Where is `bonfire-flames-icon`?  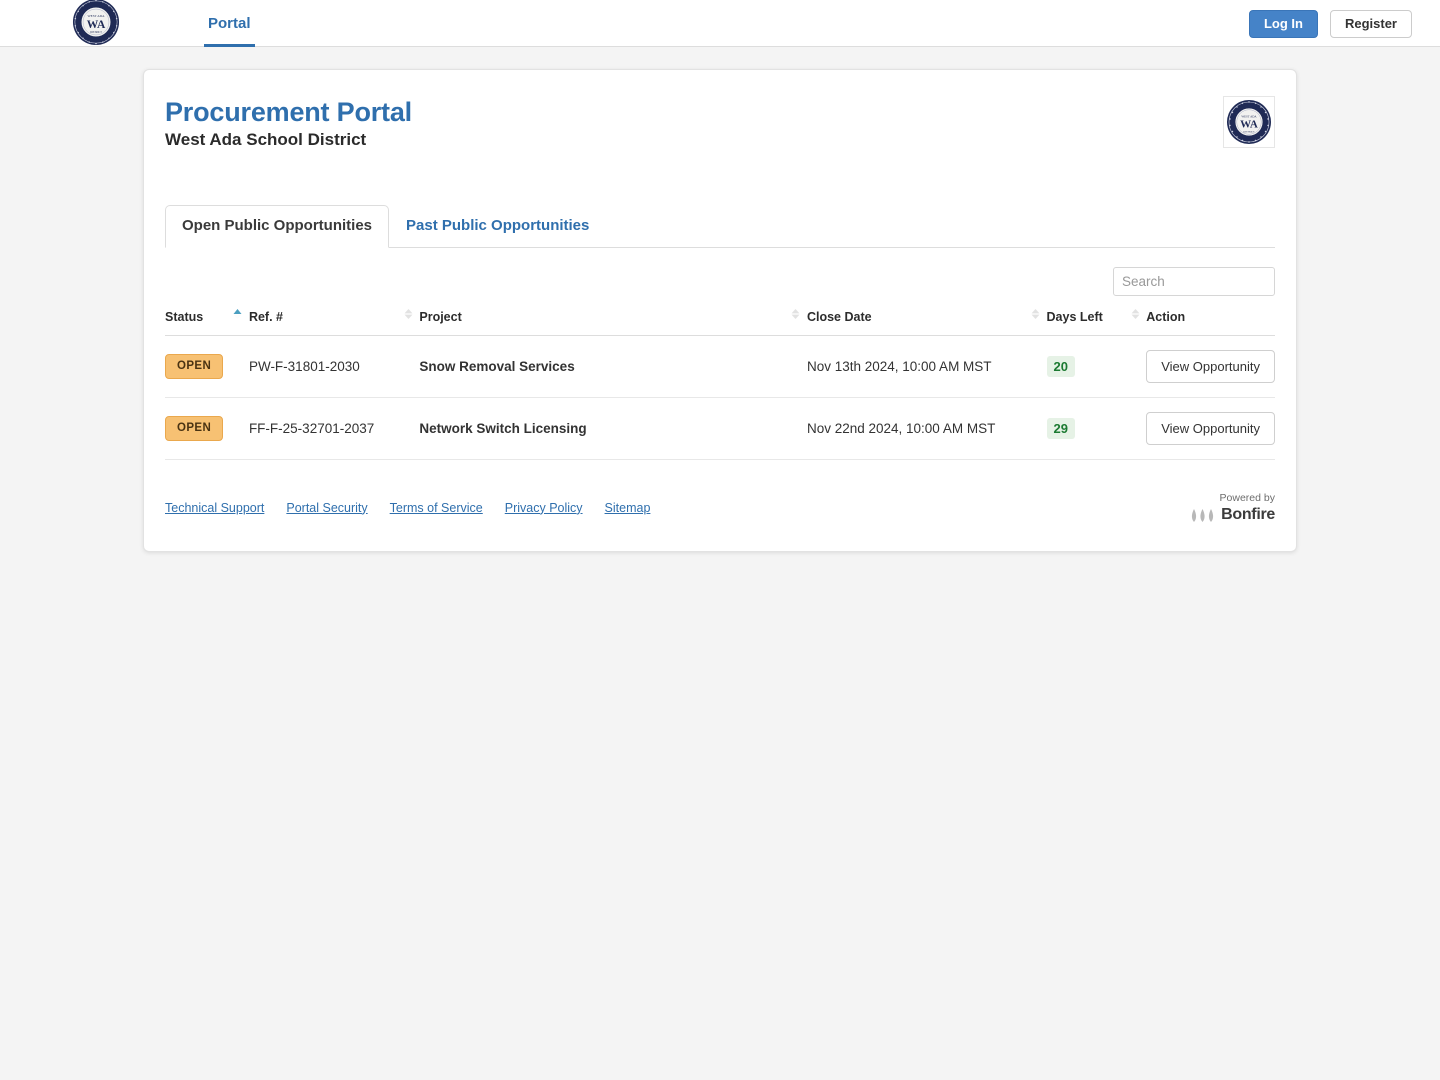 bonfire-flames-icon is located at coordinates (1202, 515).